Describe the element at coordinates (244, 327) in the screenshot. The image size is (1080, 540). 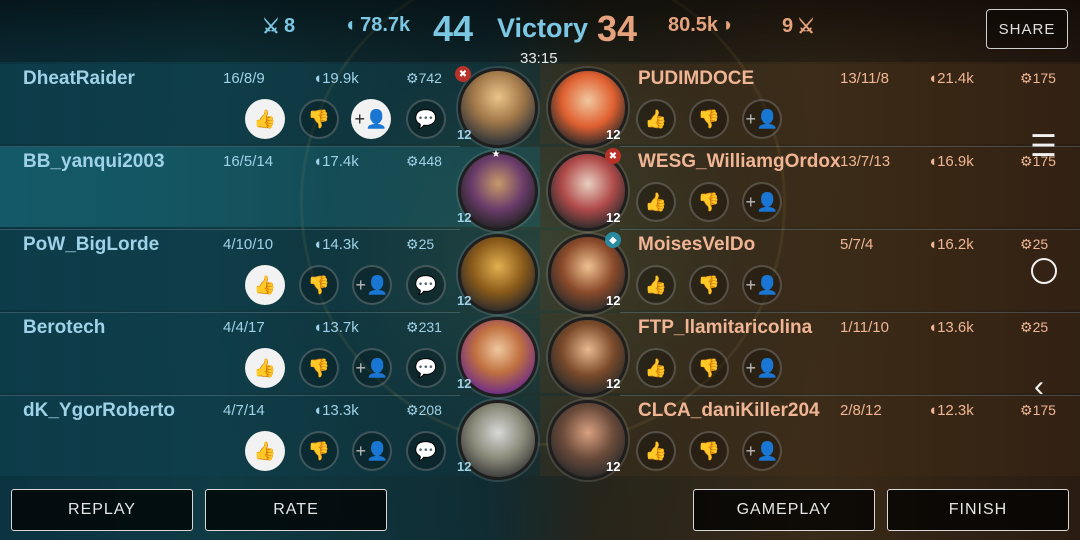
I see `player-kda: 4/4/17` at that location.